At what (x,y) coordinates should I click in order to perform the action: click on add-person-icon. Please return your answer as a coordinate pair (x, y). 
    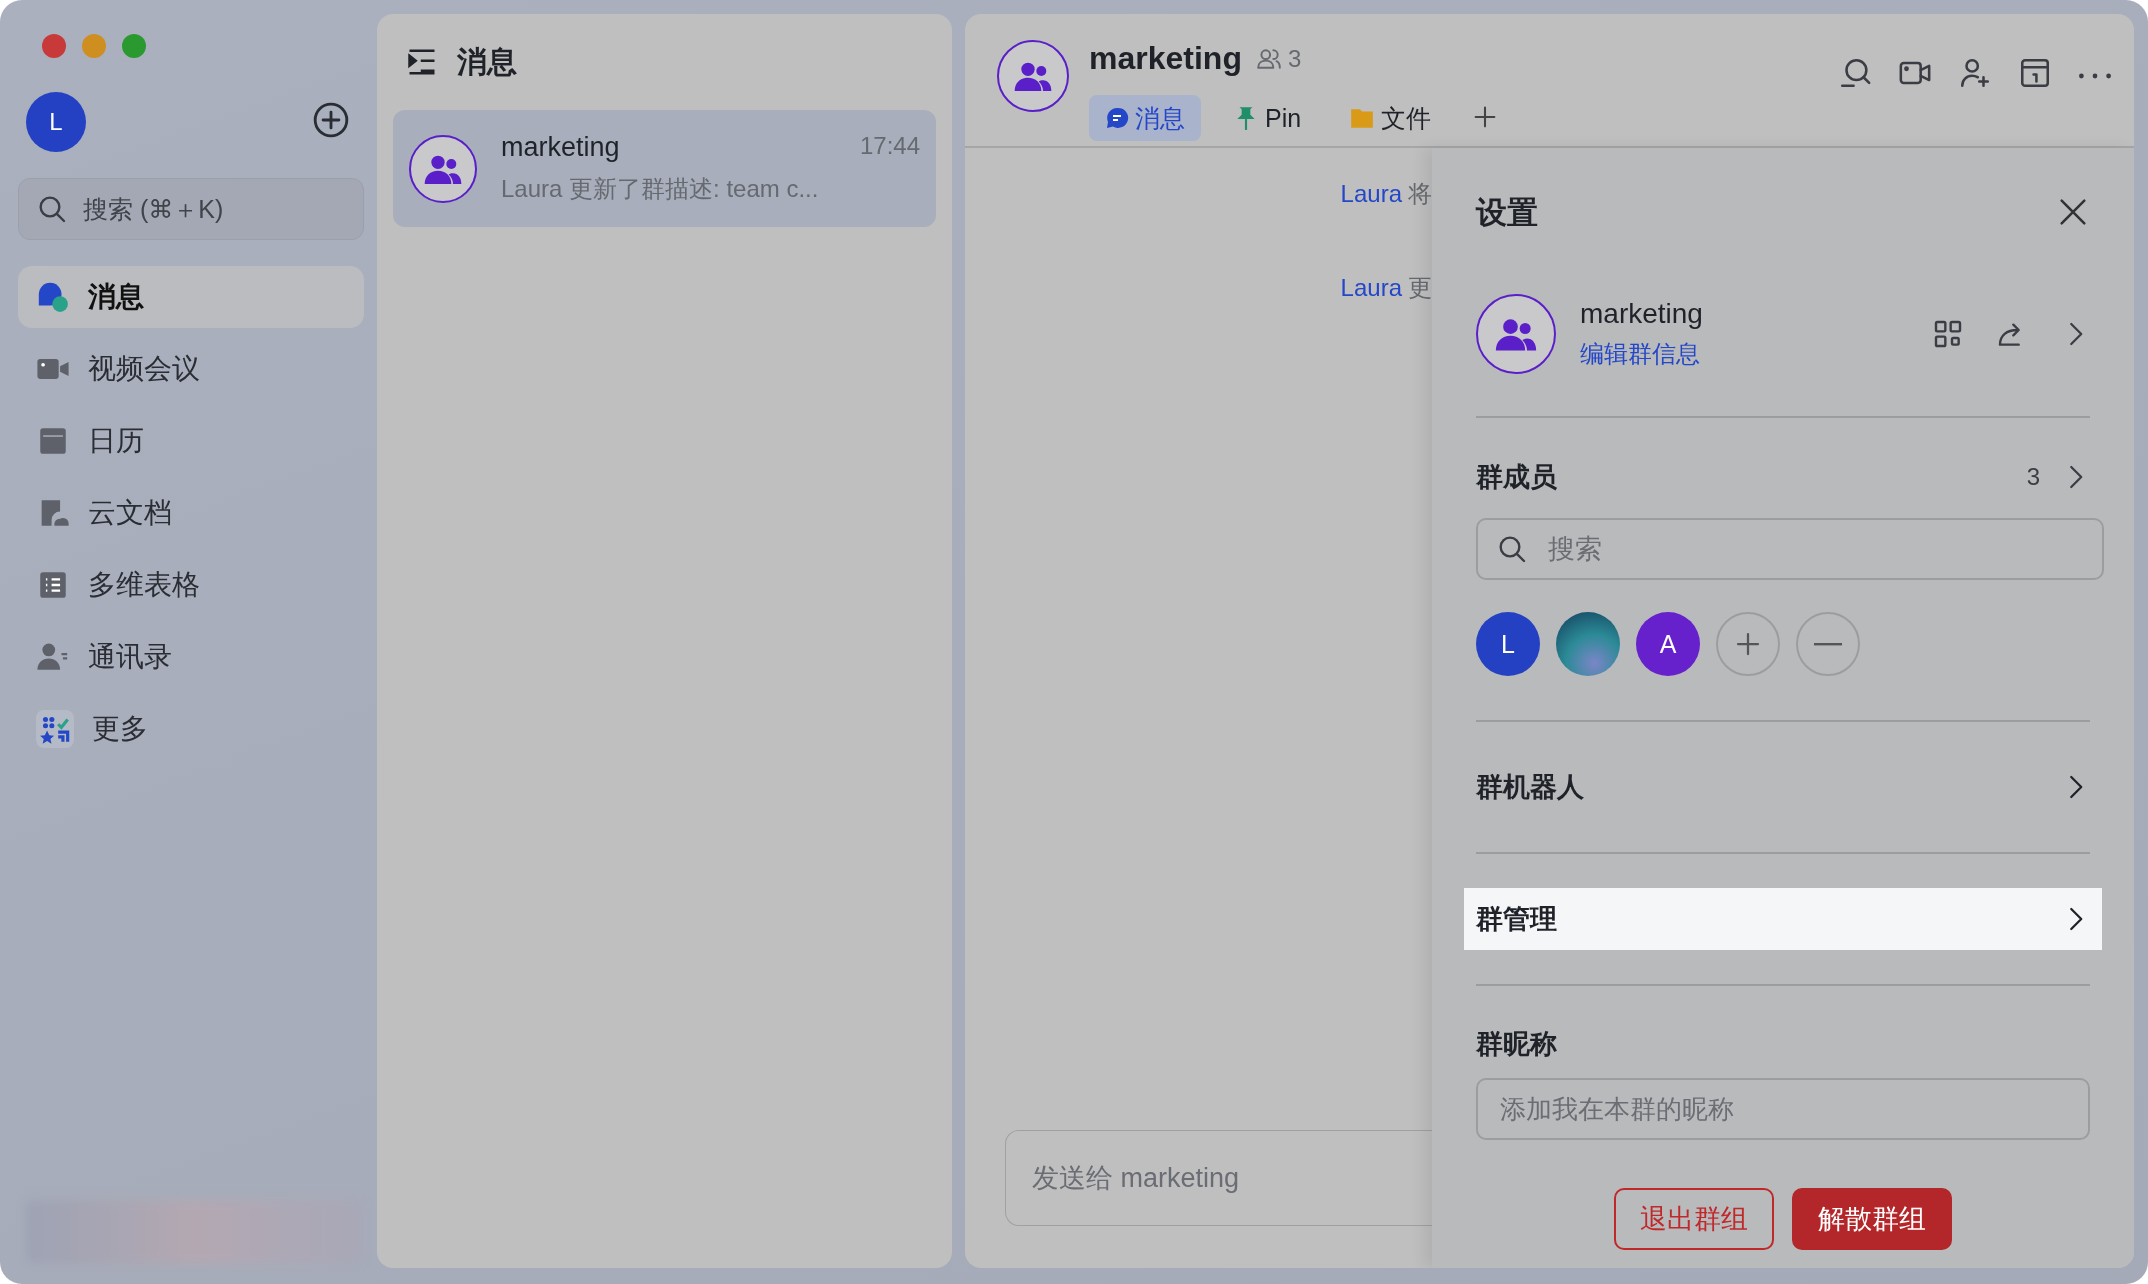
    Looking at the image, I should click on (1975, 73).